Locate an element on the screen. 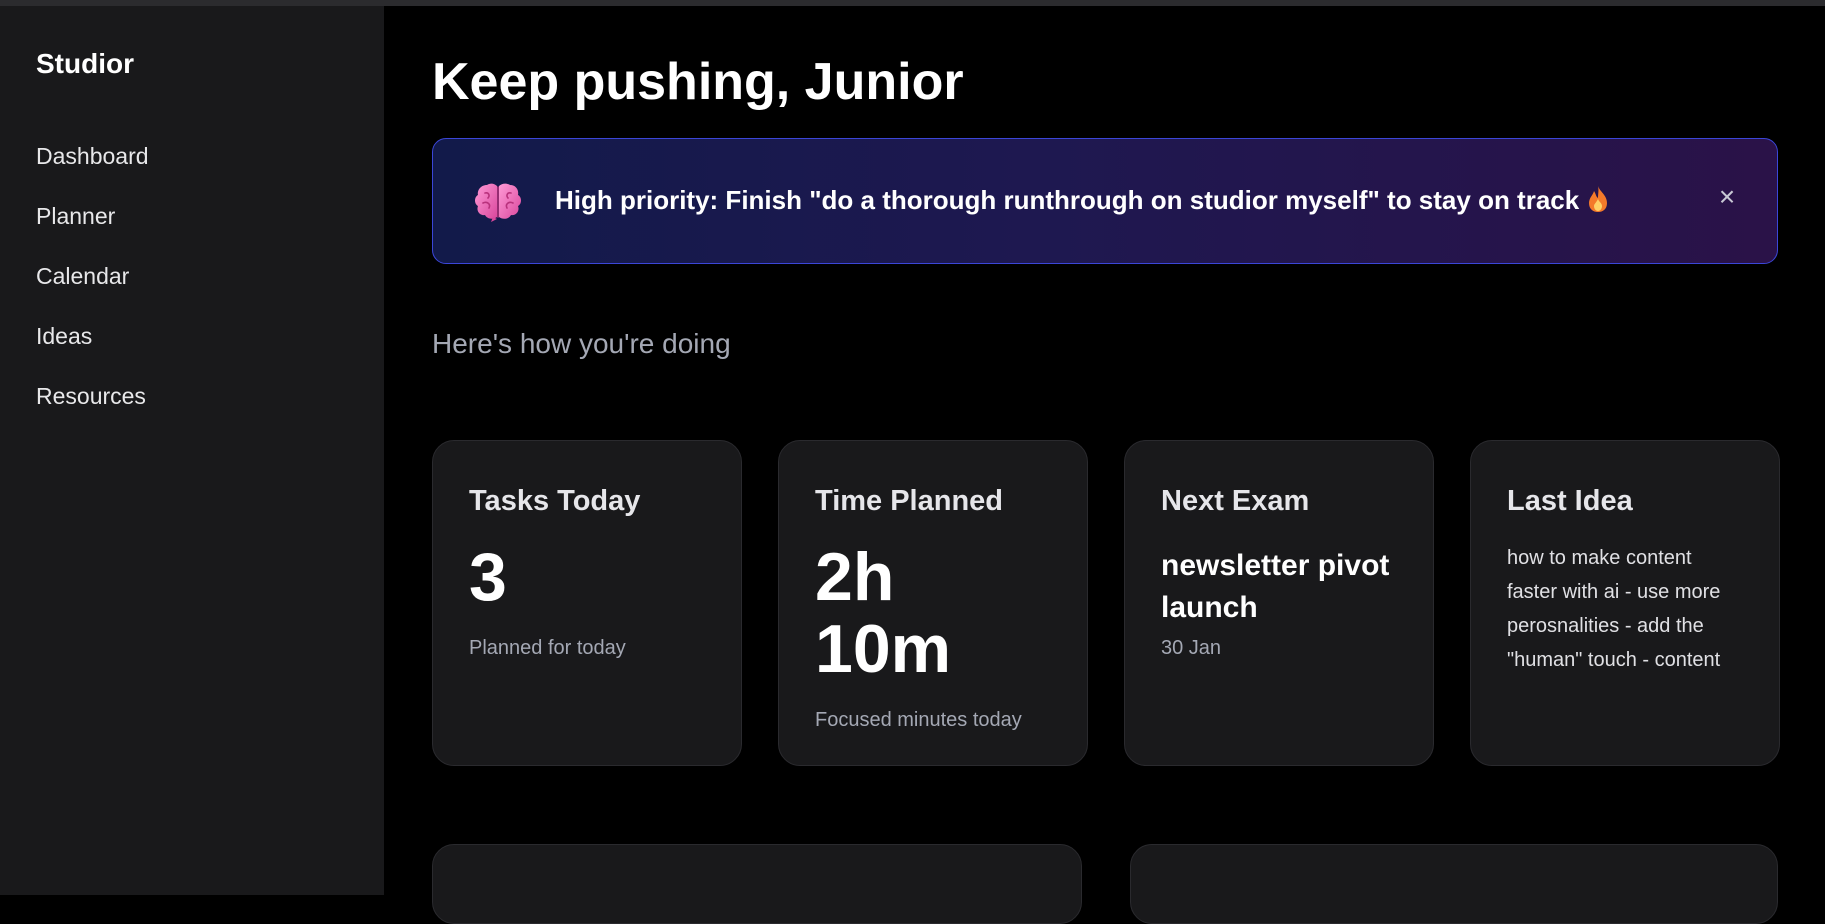 This screenshot has height=924, width=1825. fire-icon is located at coordinates (1598, 199).